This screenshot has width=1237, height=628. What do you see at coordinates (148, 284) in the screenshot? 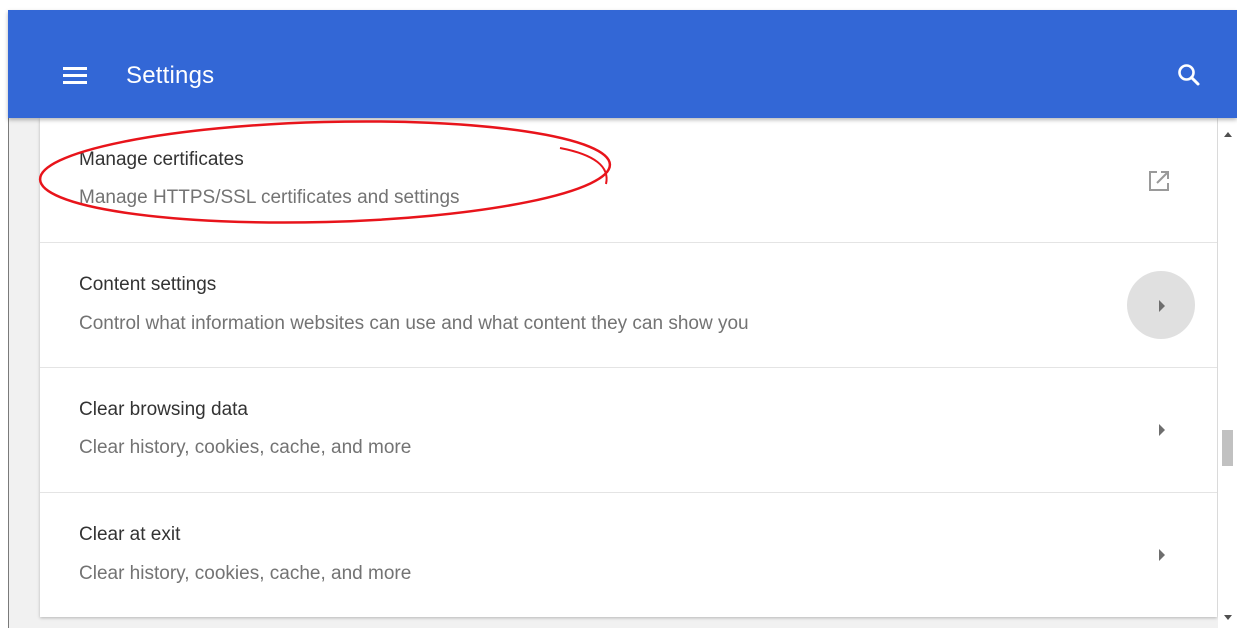
I see `row-title: Content settings` at bounding box center [148, 284].